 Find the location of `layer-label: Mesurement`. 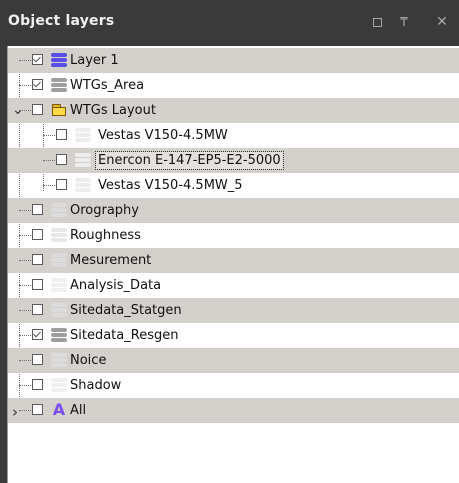

layer-label: Mesurement is located at coordinates (111, 260).